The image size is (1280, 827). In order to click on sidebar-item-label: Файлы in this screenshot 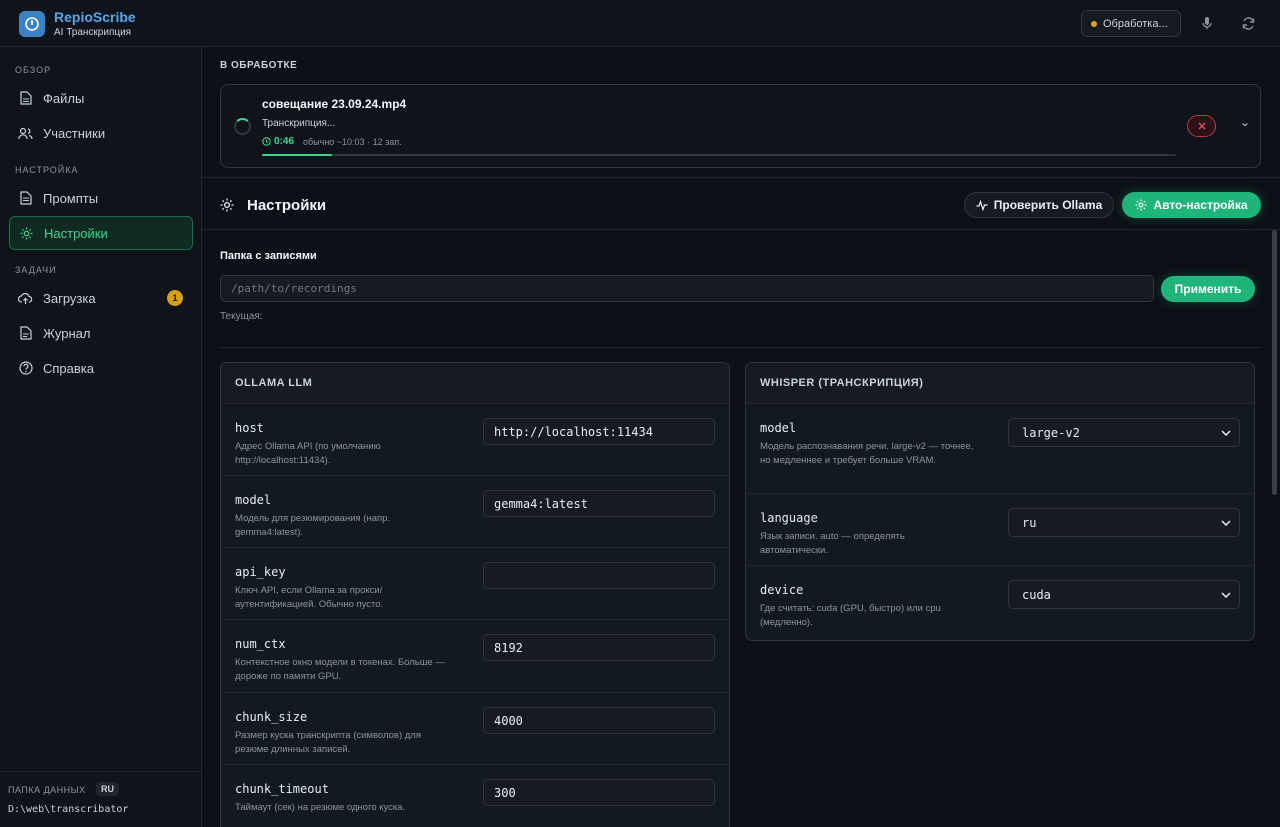, I will do `click(64, 98)`.